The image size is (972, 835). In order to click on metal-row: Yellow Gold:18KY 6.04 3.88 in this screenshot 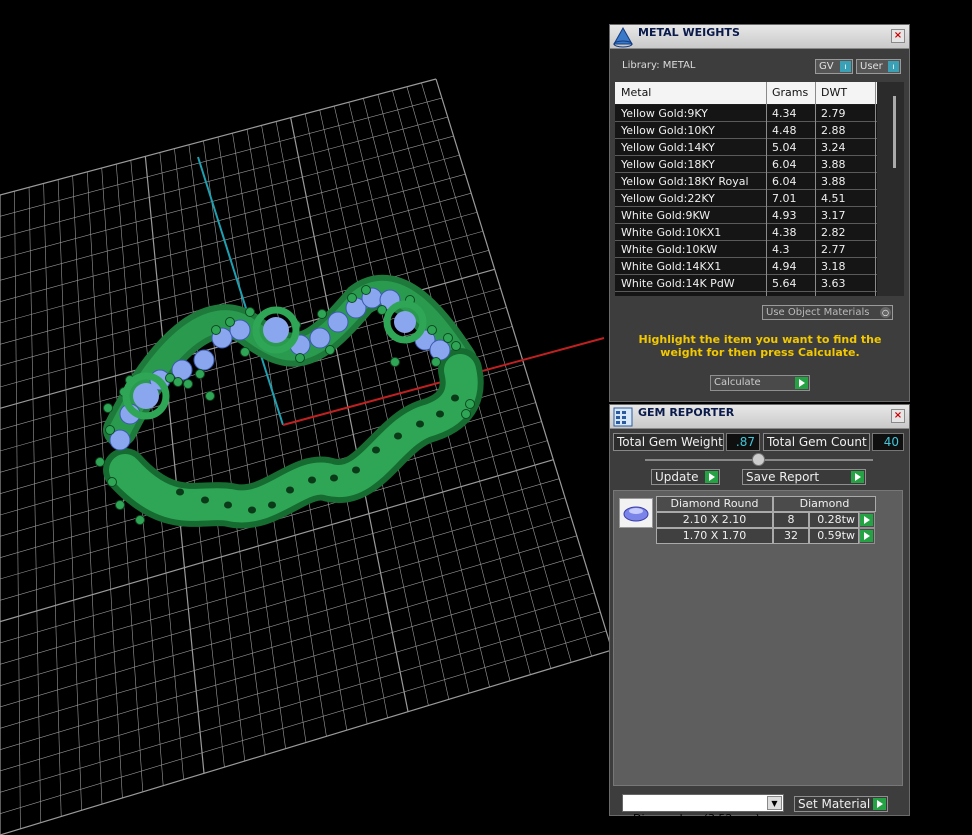, I will do `click(753, 164)`.